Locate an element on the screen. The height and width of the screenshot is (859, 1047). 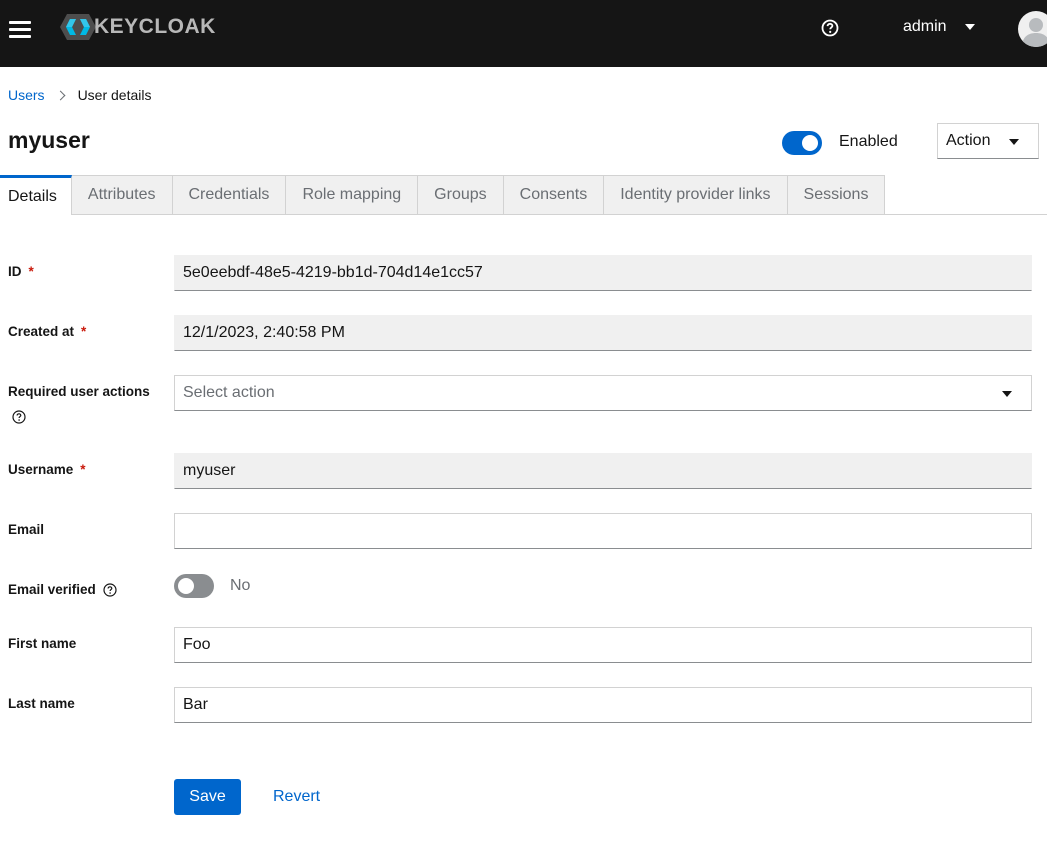
first-name-value: Foo is located at coordinates (197, 644).